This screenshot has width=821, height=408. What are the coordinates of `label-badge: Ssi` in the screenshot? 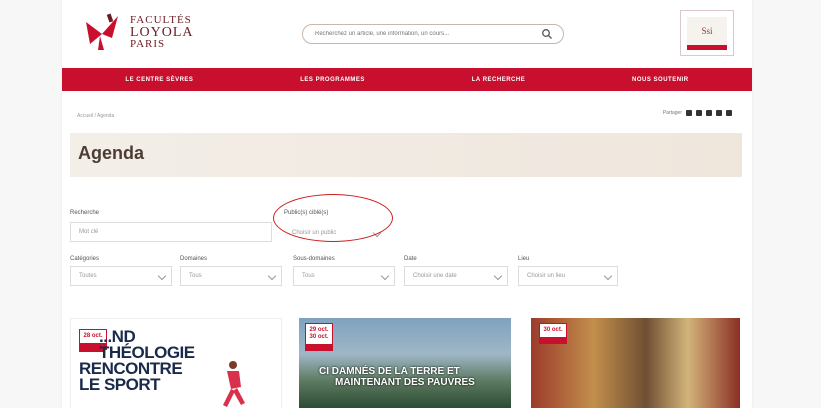 It's located at (707, 33).